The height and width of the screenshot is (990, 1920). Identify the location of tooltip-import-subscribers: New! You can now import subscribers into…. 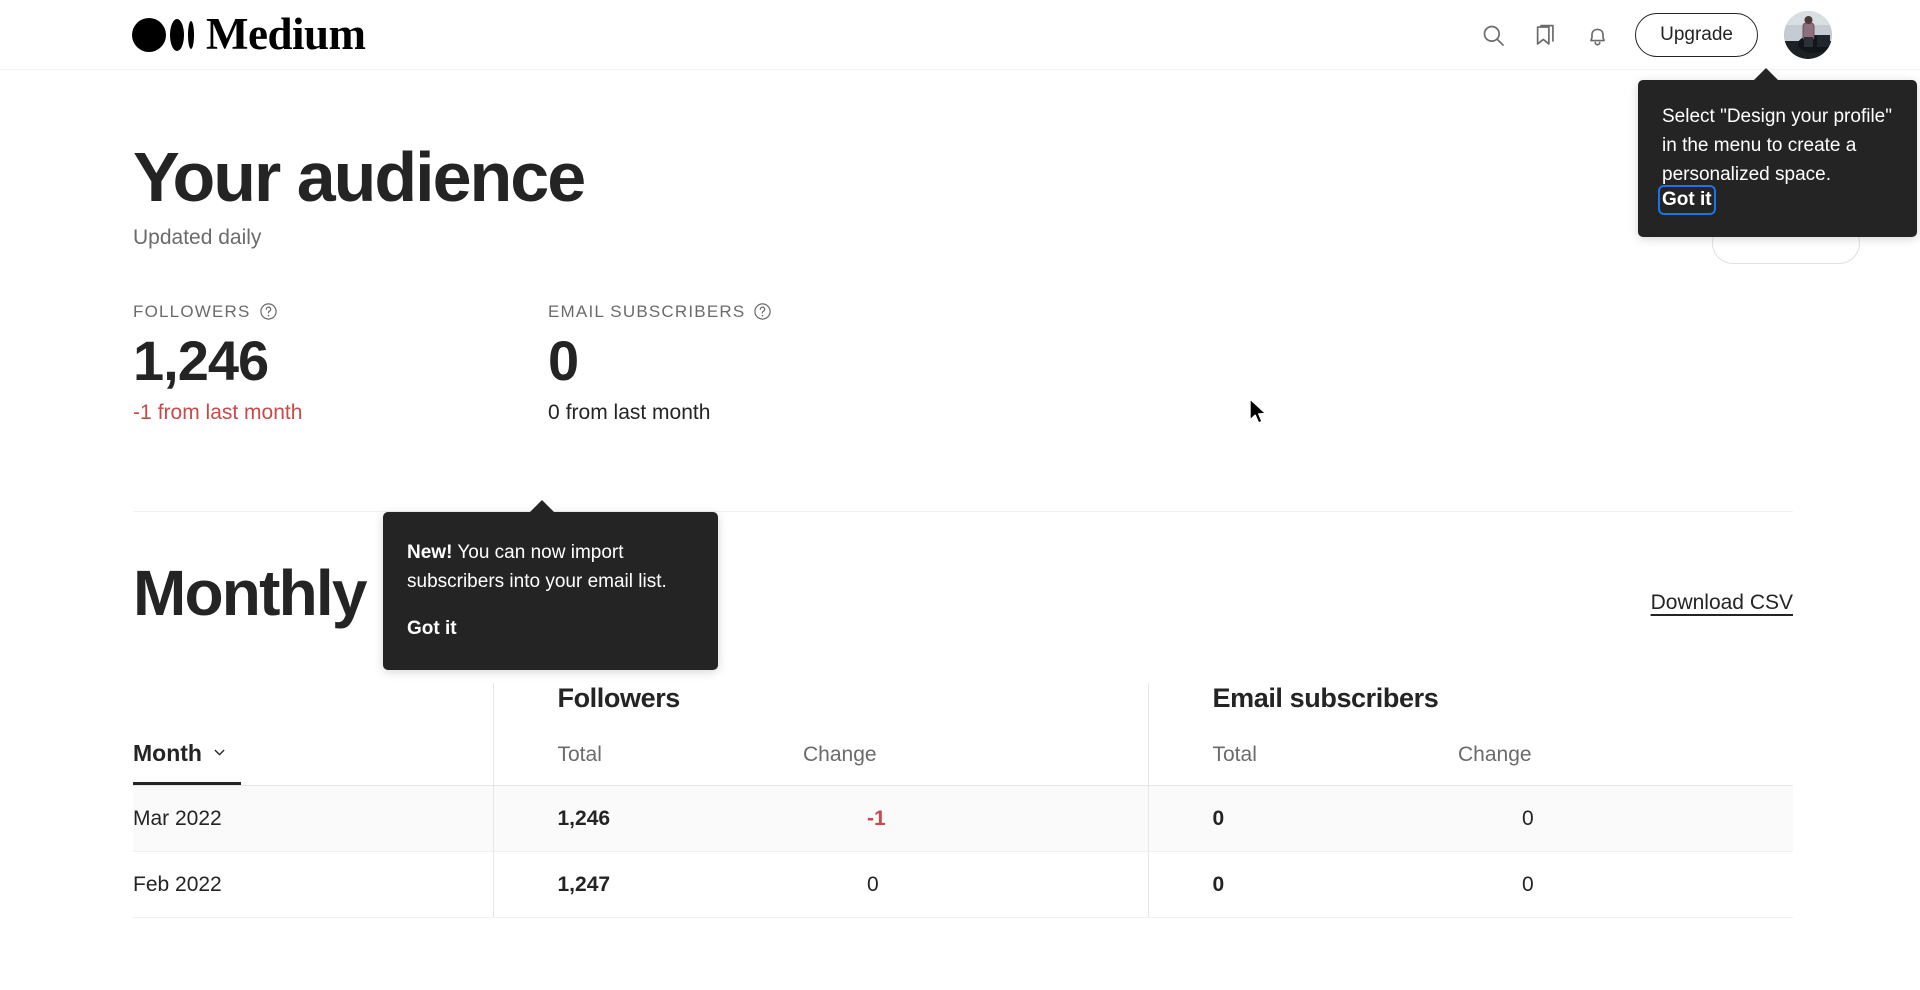
(550, 585).